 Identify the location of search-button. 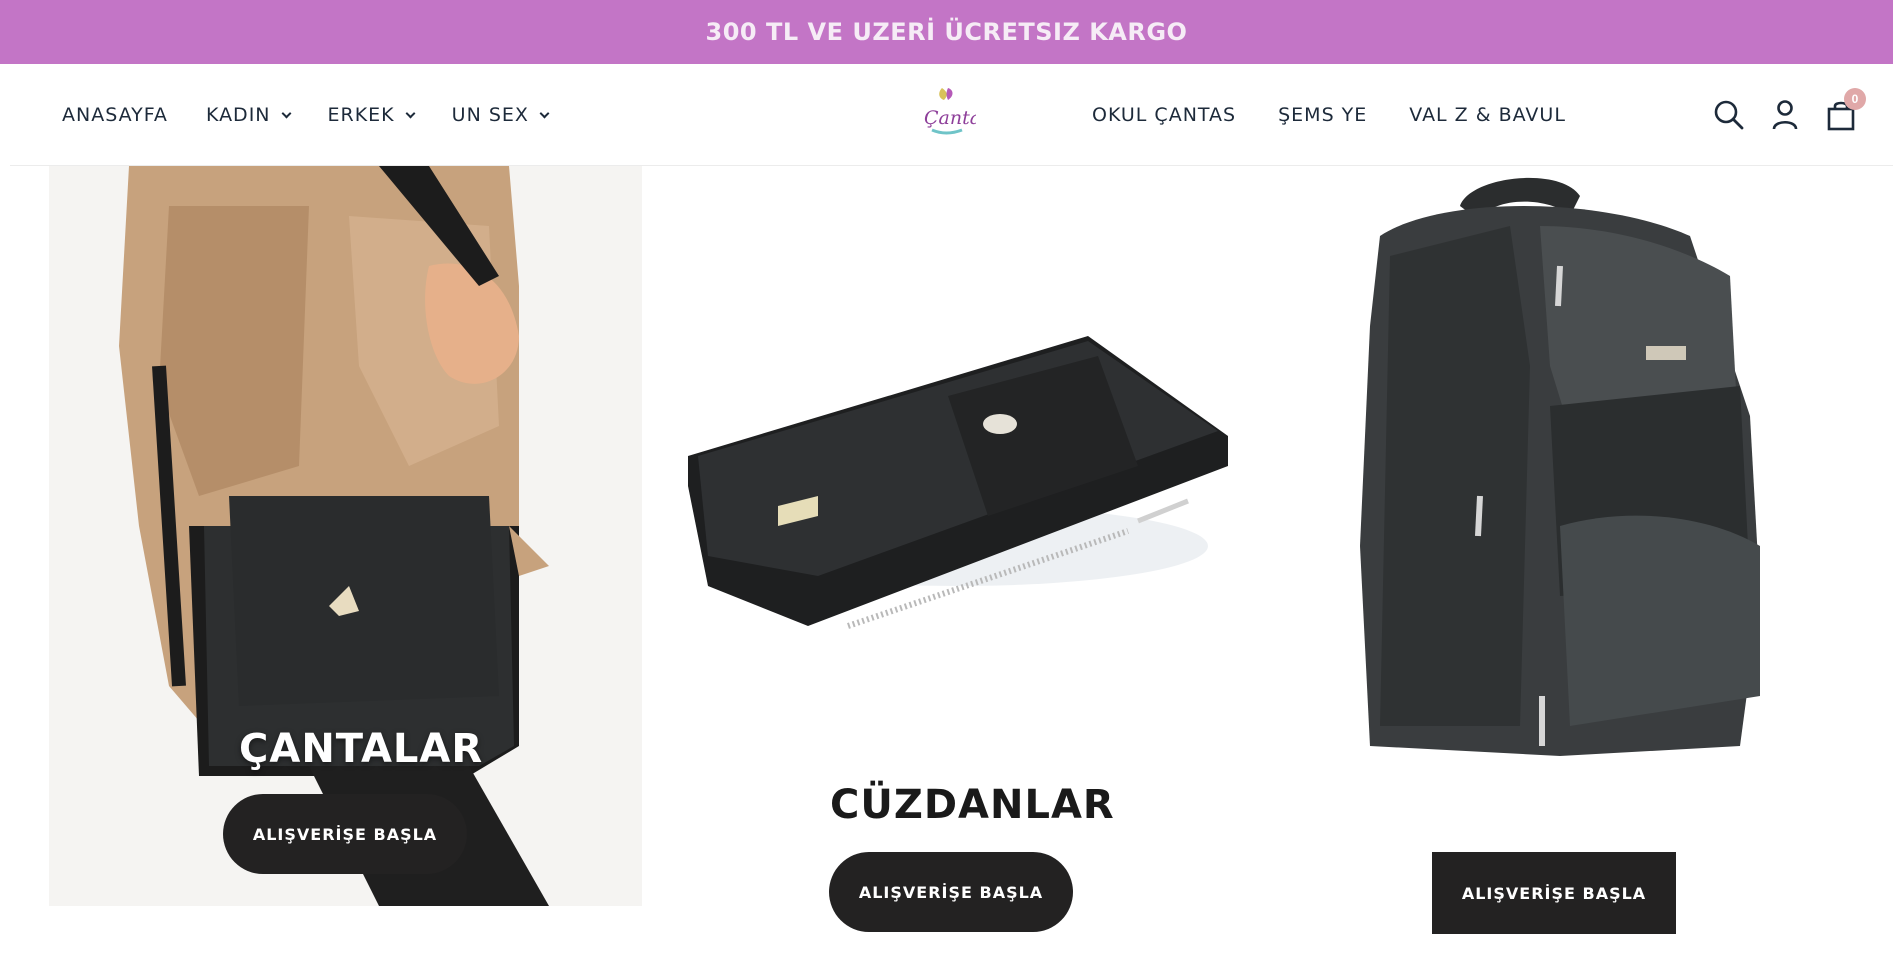
(1729, 115).